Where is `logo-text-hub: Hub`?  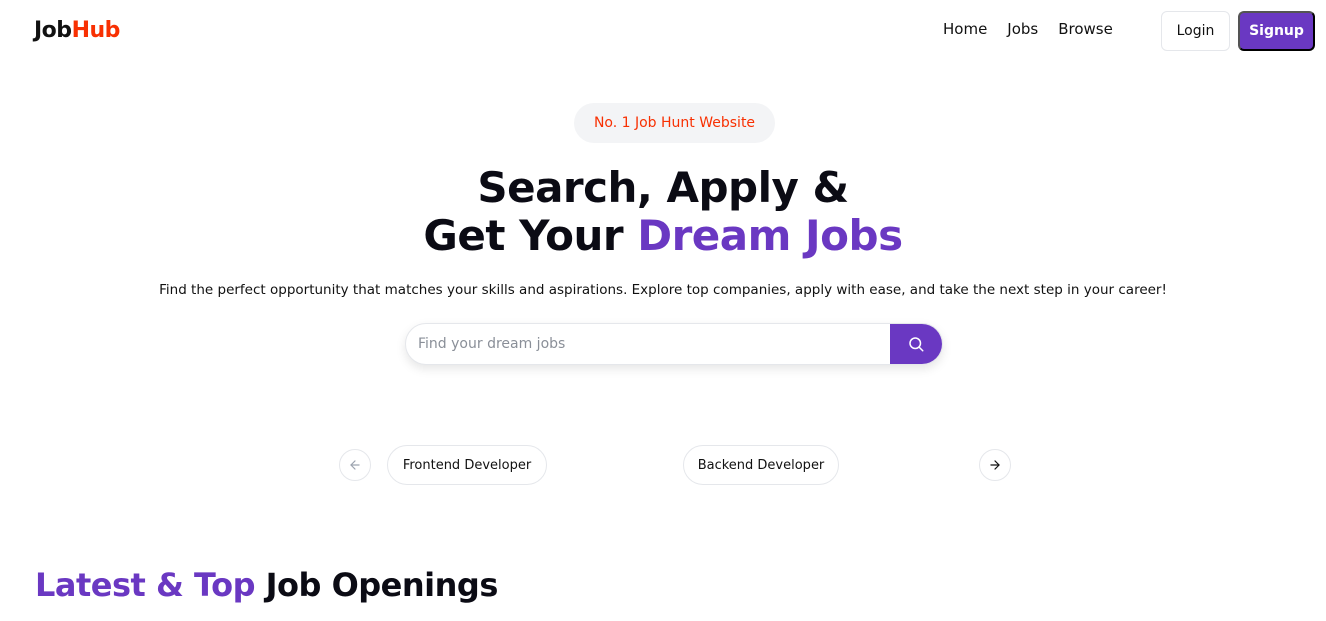 logo-text-hub: Hub is located at coordinates (96, 30).